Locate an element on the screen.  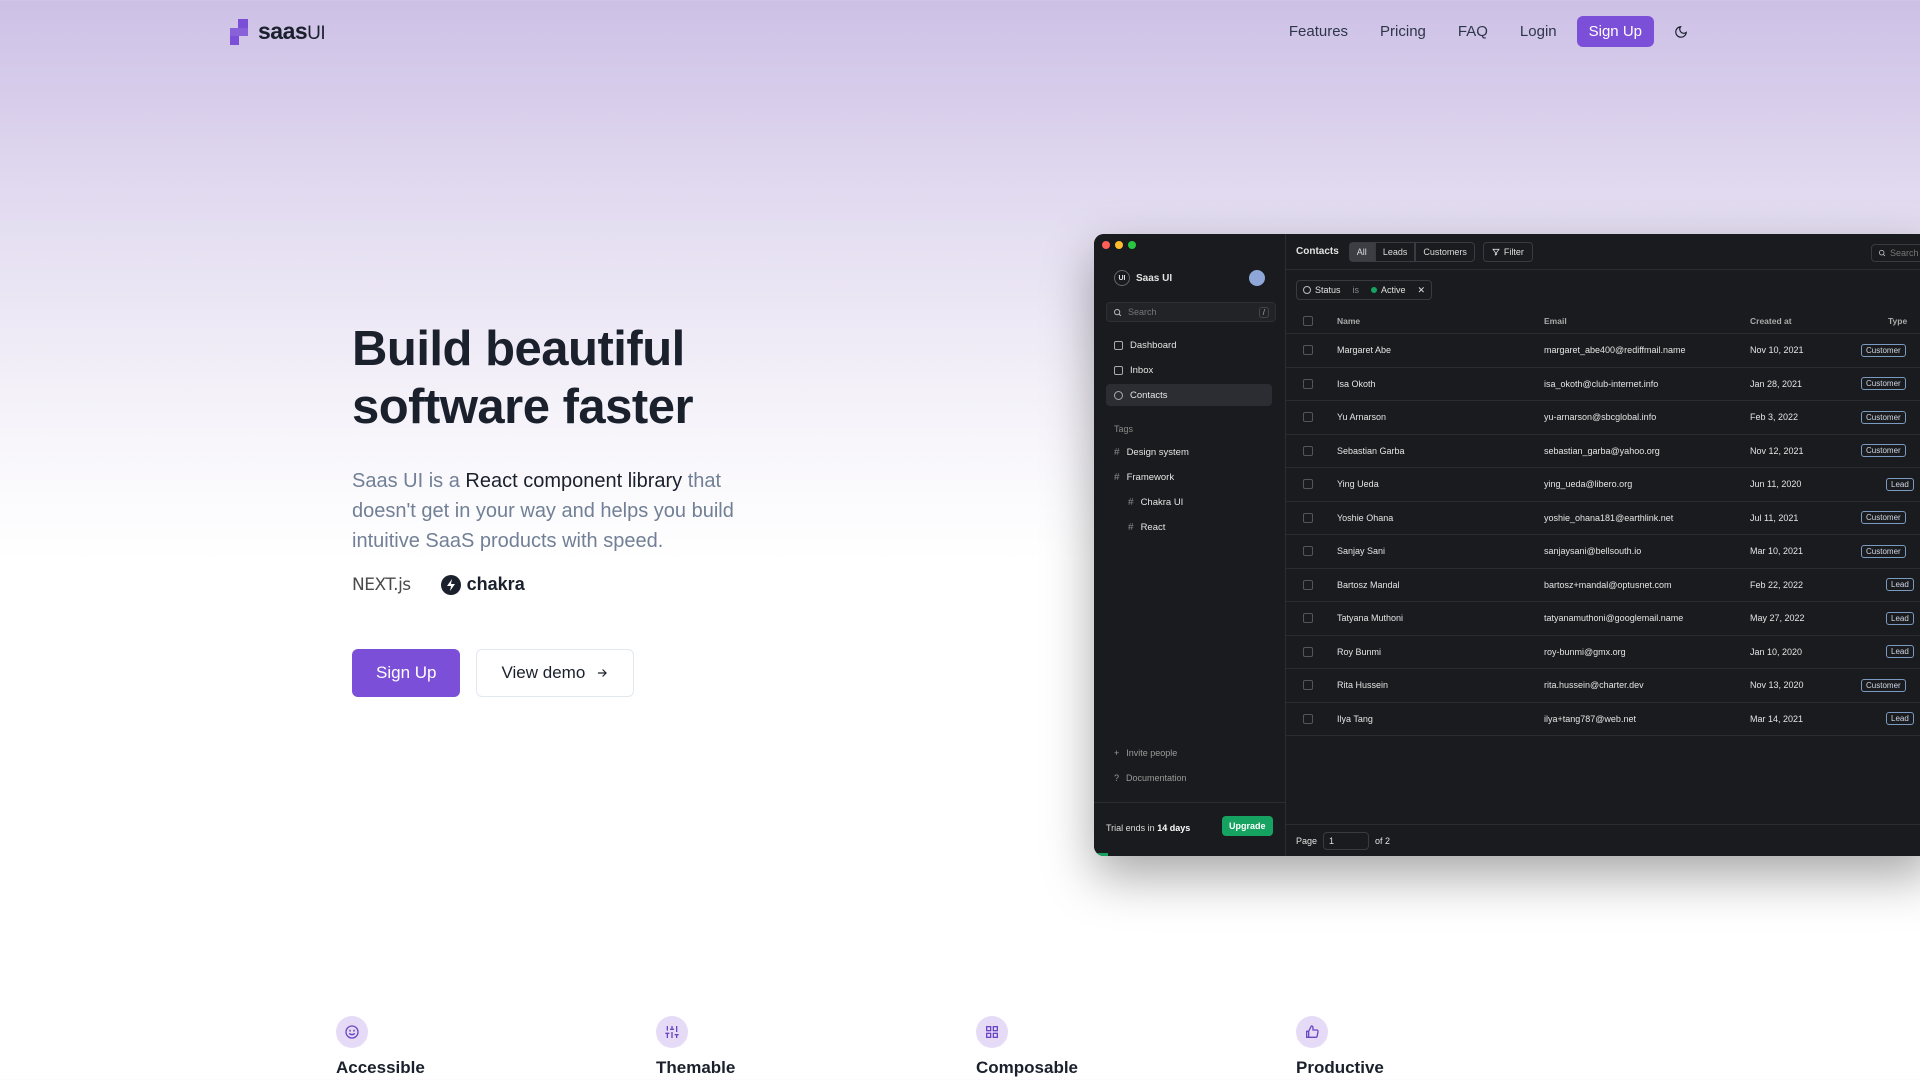
feature-title: Accessible is located at coordinates (380, 1067).